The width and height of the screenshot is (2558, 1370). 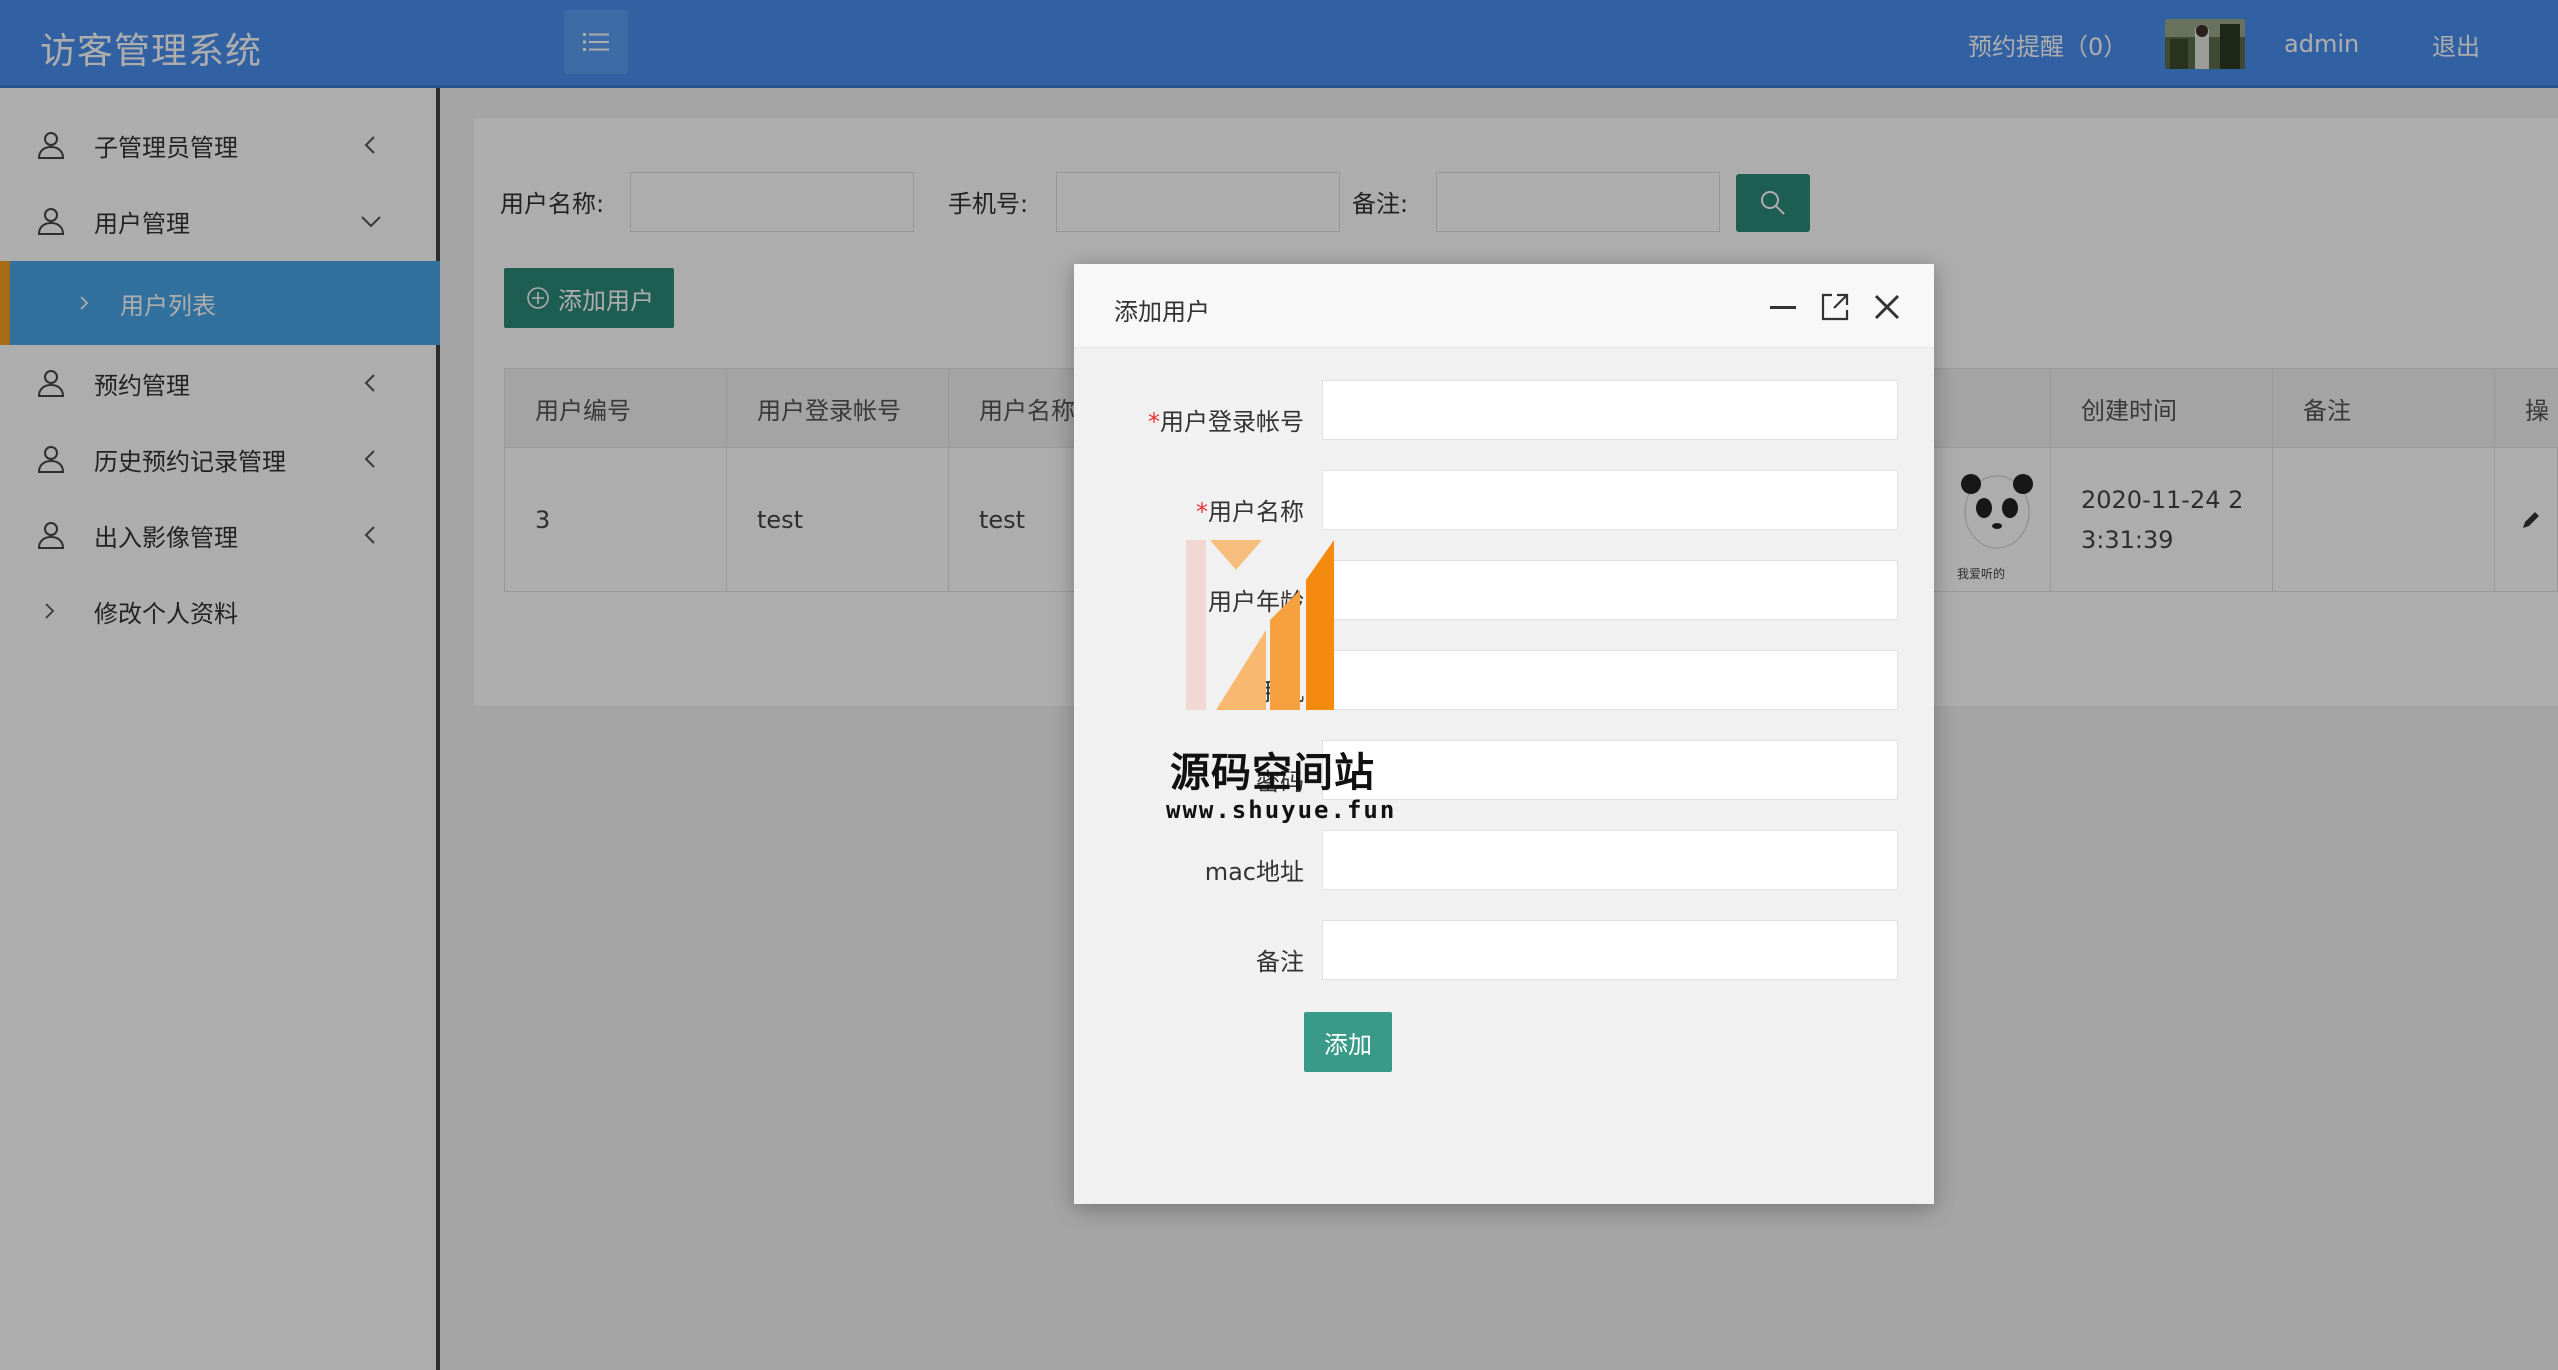 I want to click on field-label-account: *用户登录帐号, so click(x=1226, y=422).